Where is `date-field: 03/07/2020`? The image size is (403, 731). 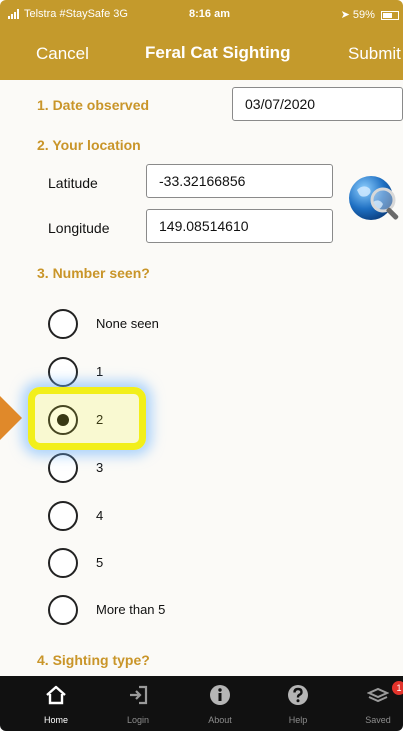
date-field: 03/07/2020 is located at coordinates (317, 104).